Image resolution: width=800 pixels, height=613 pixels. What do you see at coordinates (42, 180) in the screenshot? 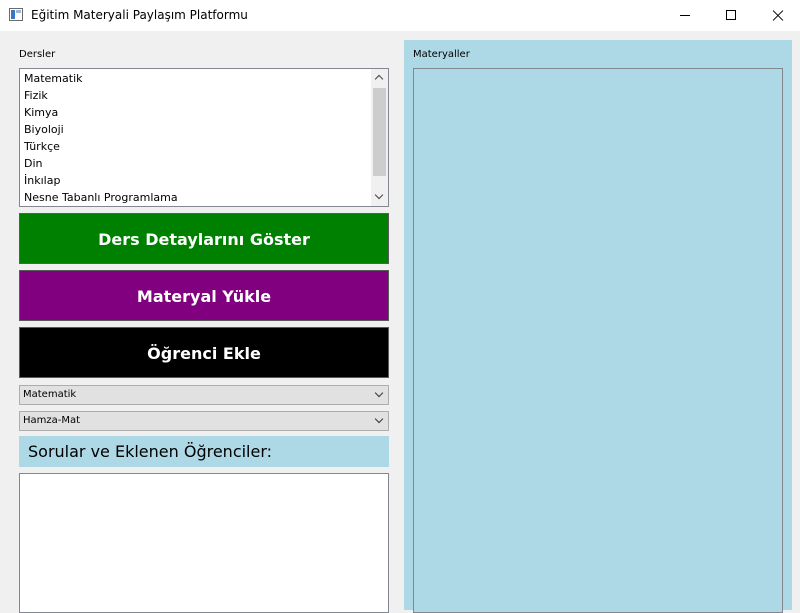
I see `course-item-inkilap: İnkılap` at bounding box center [42, 180].